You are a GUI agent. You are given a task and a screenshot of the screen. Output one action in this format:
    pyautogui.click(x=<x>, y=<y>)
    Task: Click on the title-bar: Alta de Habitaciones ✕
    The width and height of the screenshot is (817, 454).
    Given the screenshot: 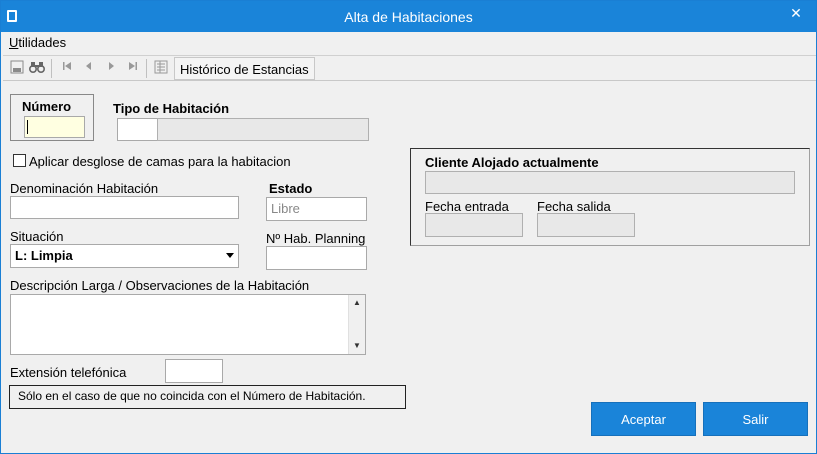 What is the action you would take?
    pyautogui.click(x=408, y=16)
    